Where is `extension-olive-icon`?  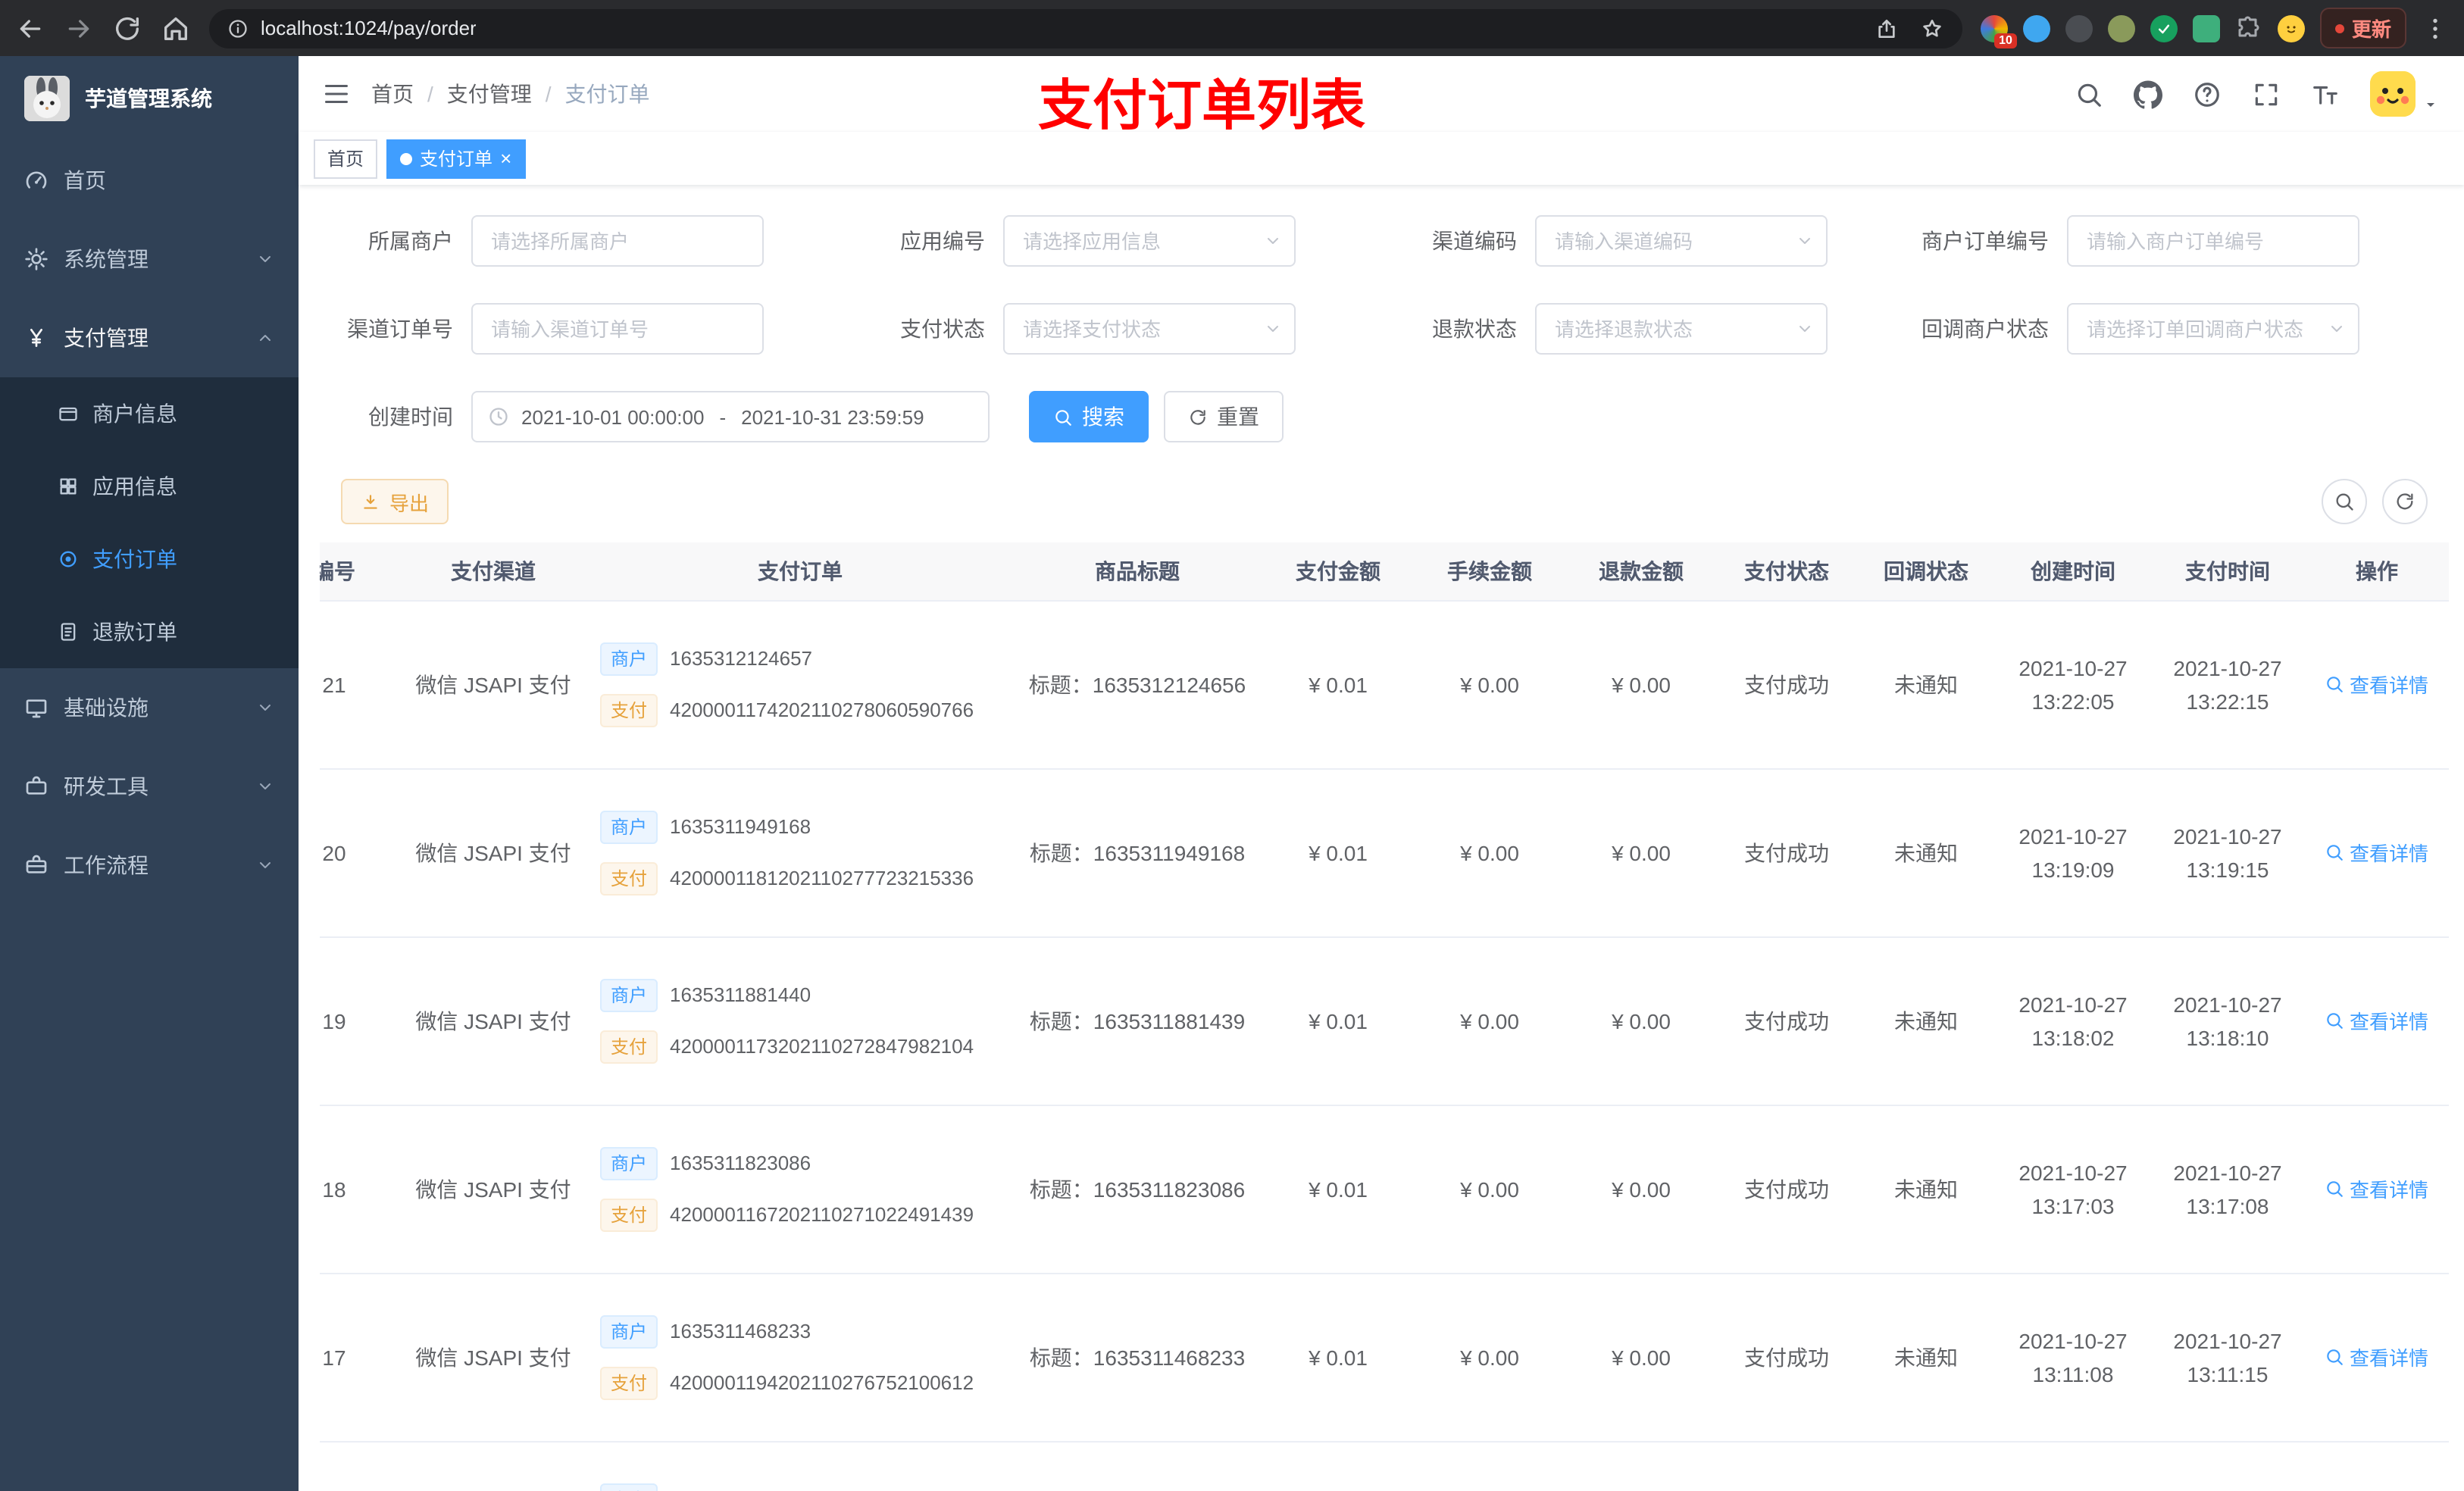
extension-olive-icon is located at coordinates (2121, 28).